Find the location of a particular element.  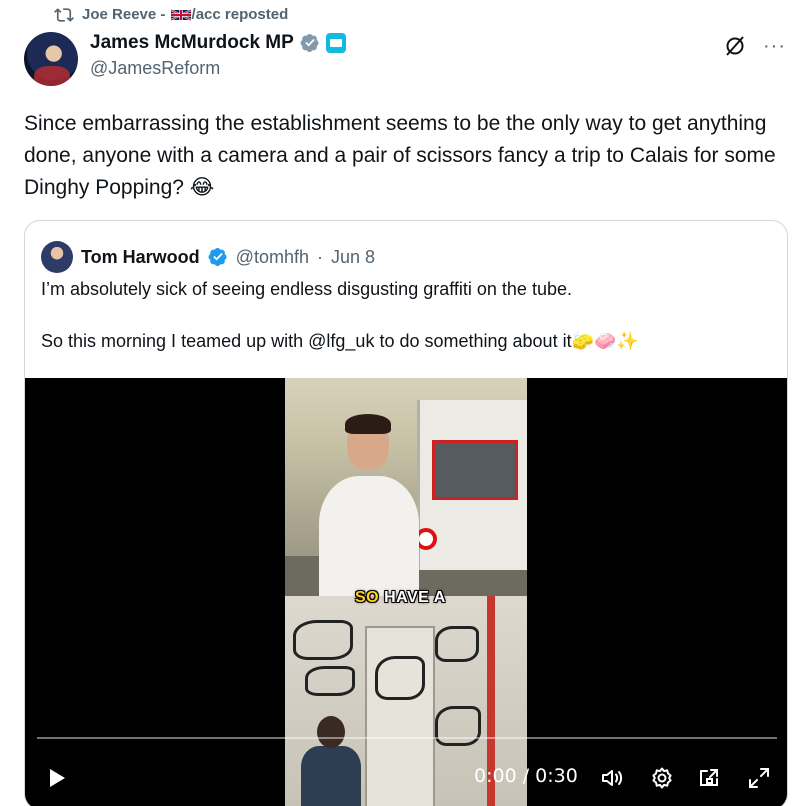

repost-suffix: /acc reposted is located at coordinates (240, 14).